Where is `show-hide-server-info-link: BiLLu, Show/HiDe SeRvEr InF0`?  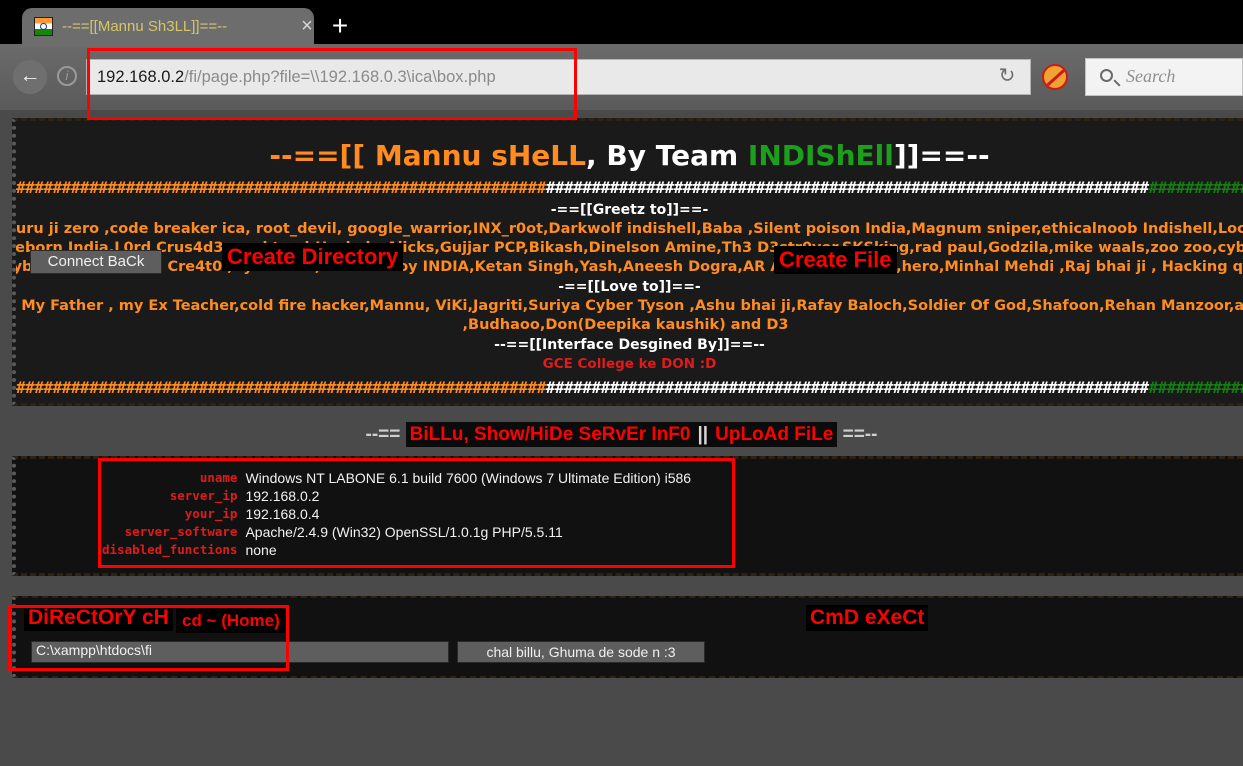
show-hide-server-info-link: BiLLu, Show/HiDe SeRvEr InF0 is located at coordinates (550, 434).